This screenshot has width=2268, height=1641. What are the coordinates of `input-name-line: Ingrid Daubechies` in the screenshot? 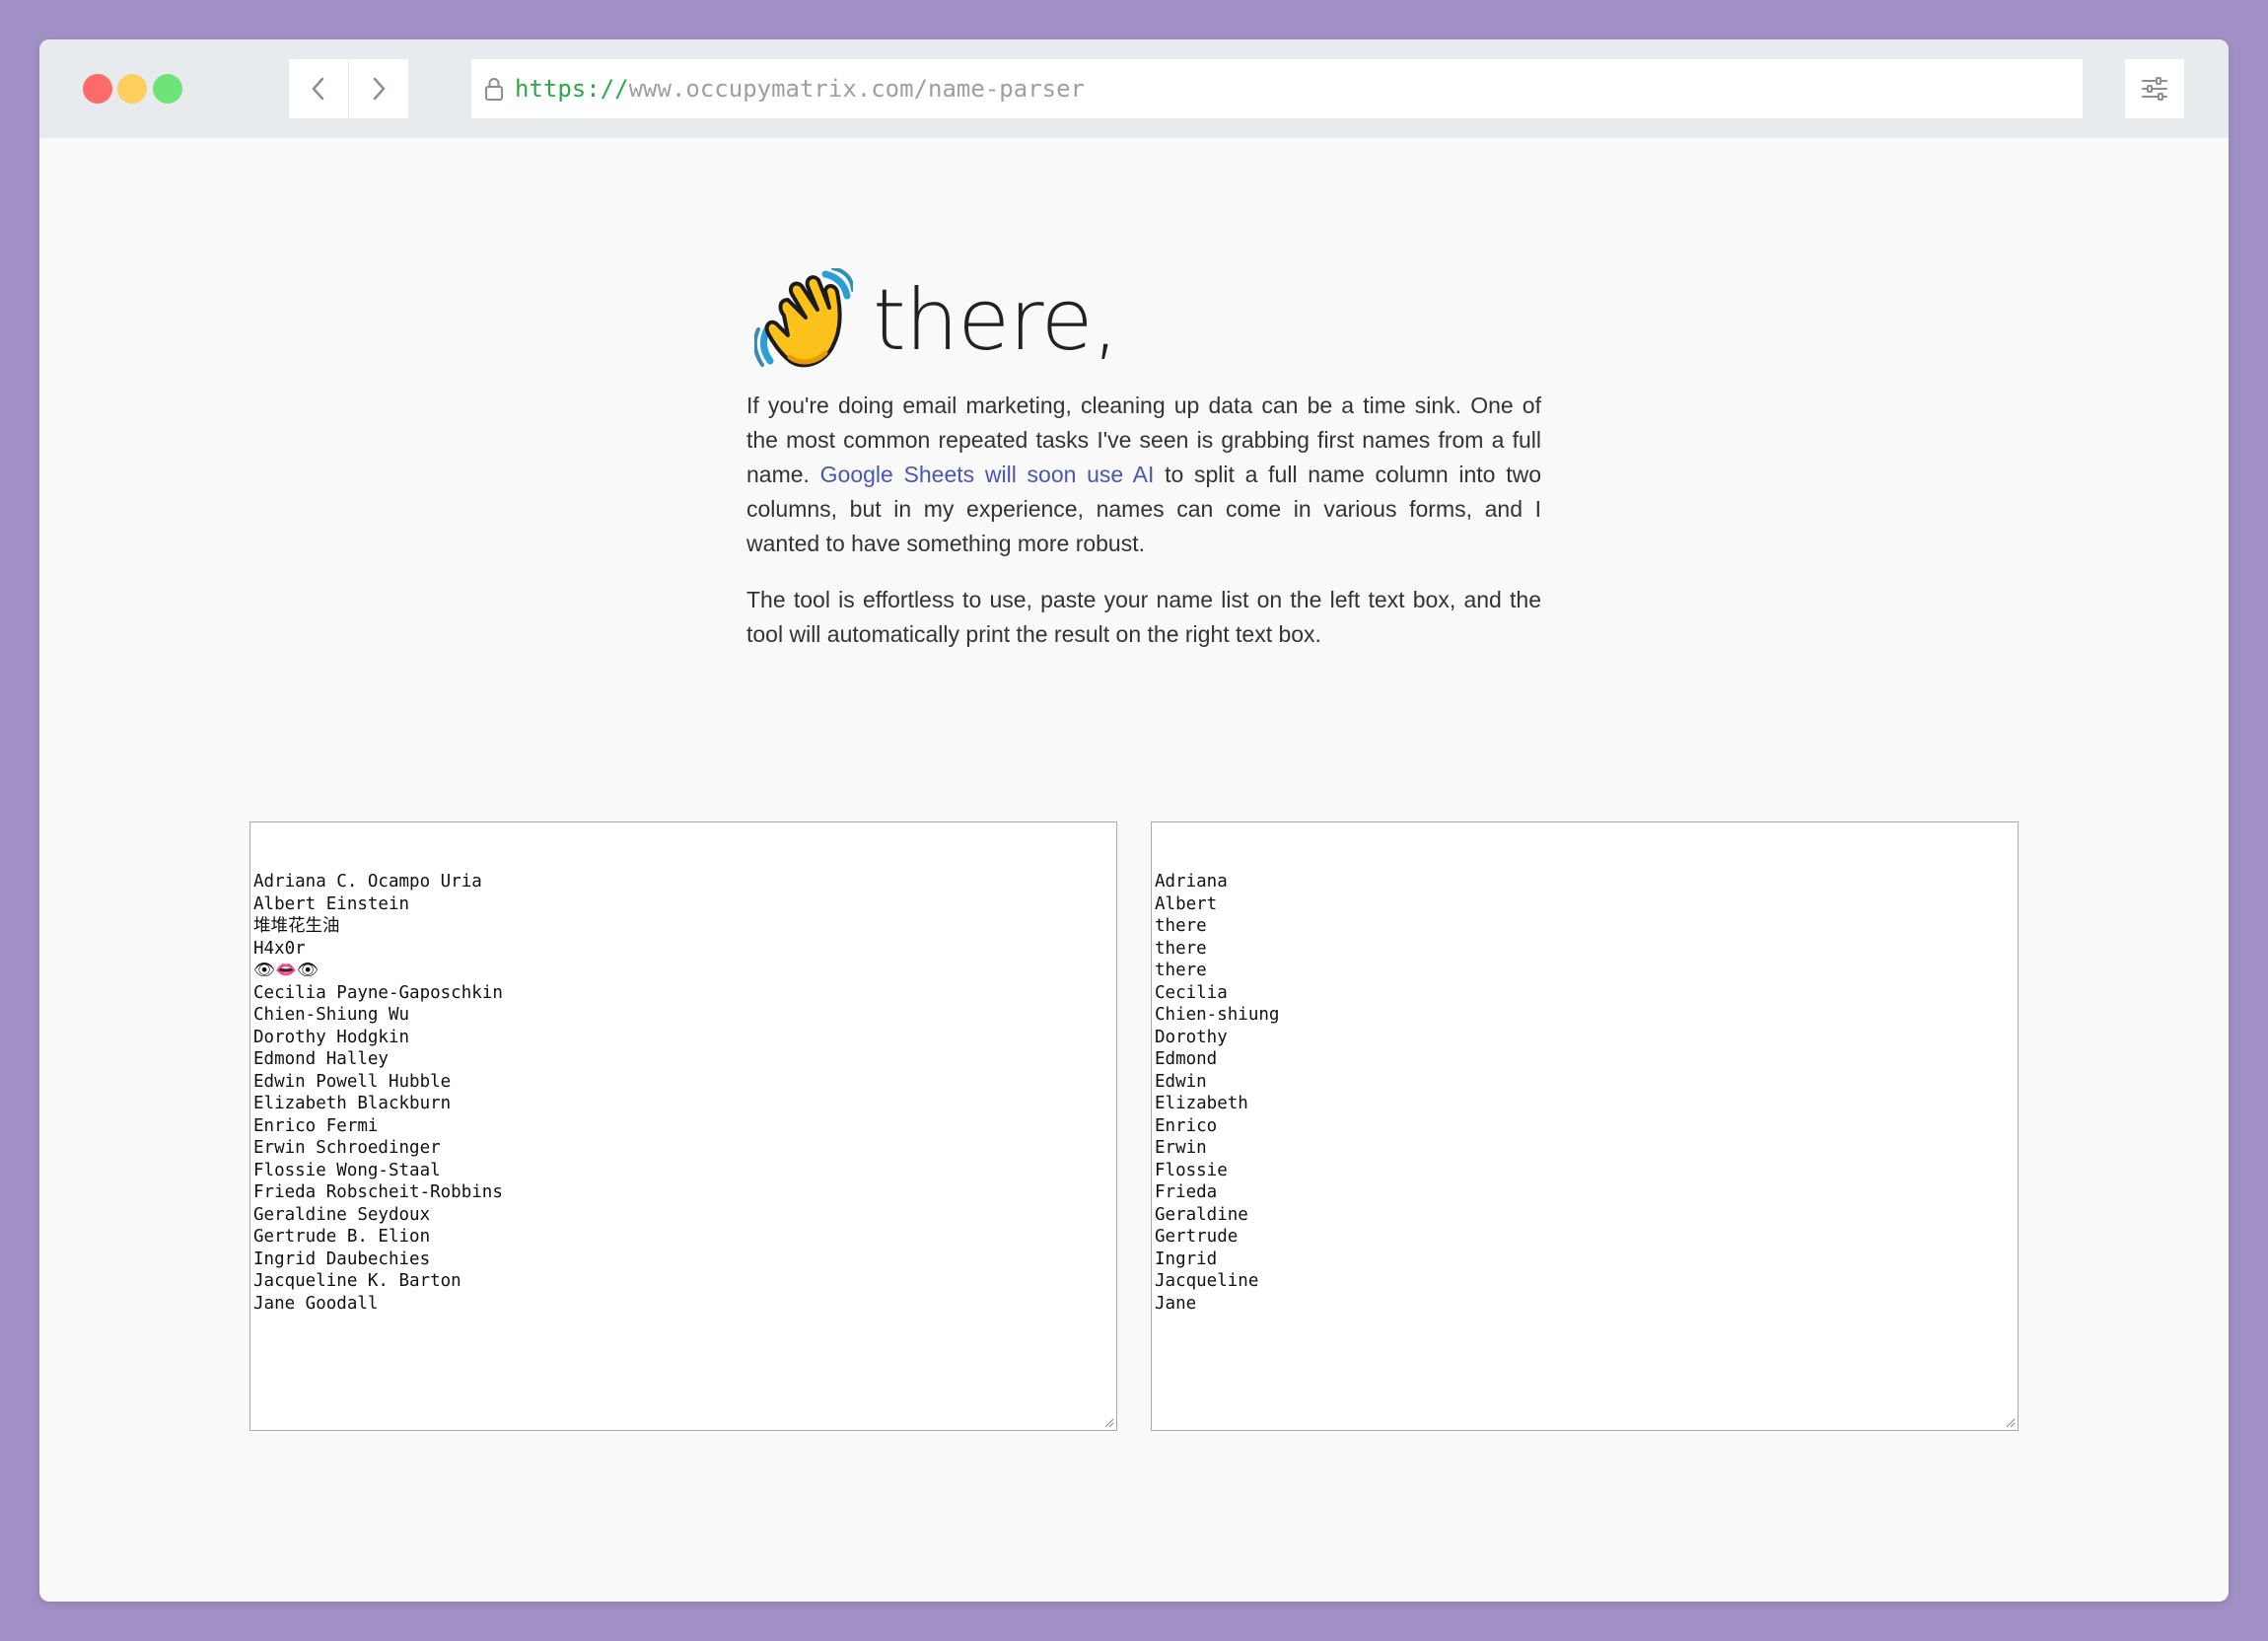 It's located at (342, 1259).